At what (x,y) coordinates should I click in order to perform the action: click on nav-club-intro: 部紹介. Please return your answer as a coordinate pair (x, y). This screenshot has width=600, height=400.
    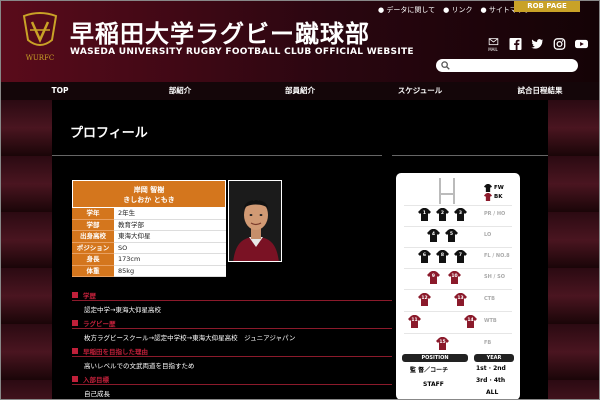
    Looking at the image, I should click on (180, 91).